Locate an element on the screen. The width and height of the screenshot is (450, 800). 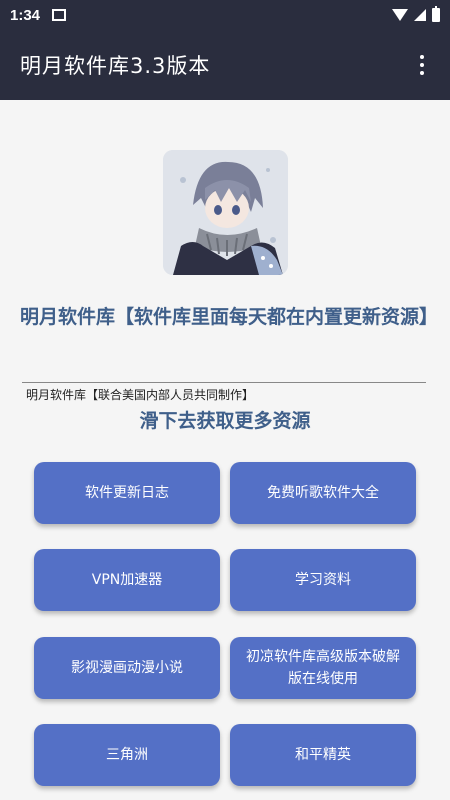
caption-text: 明月软件库【联合美国内部人员共同制作】 is located at coordinates (140, 395).